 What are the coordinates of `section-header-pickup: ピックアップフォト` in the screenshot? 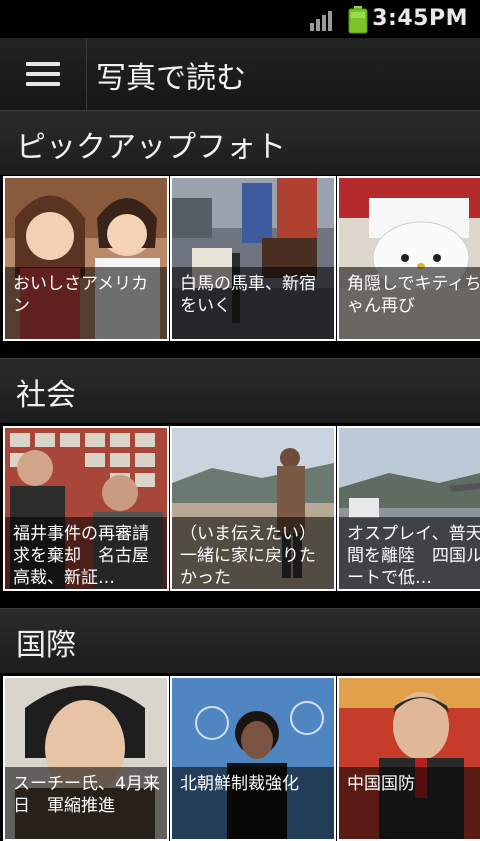 It's located at (240, 142).